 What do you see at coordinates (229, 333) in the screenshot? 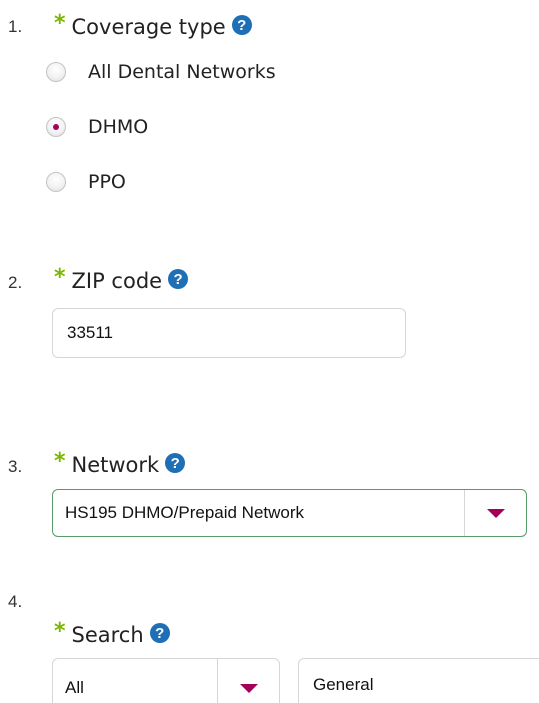
I see `zip-code-input` at bounding box center [229, 333].